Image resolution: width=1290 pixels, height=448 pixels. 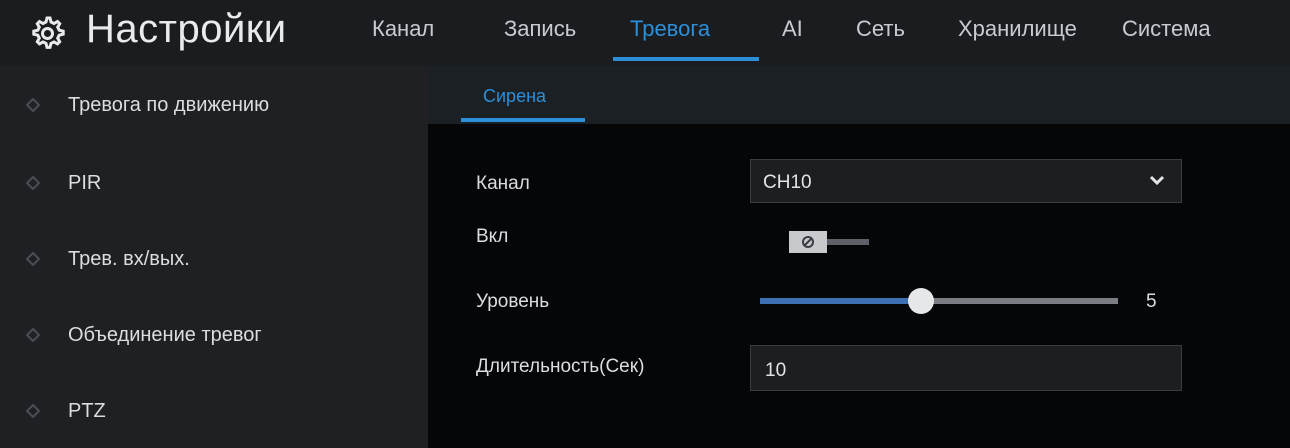 I want to click on sidebar-item-alarm-io: Трев. вх/вых., so click(x=214, y=260).